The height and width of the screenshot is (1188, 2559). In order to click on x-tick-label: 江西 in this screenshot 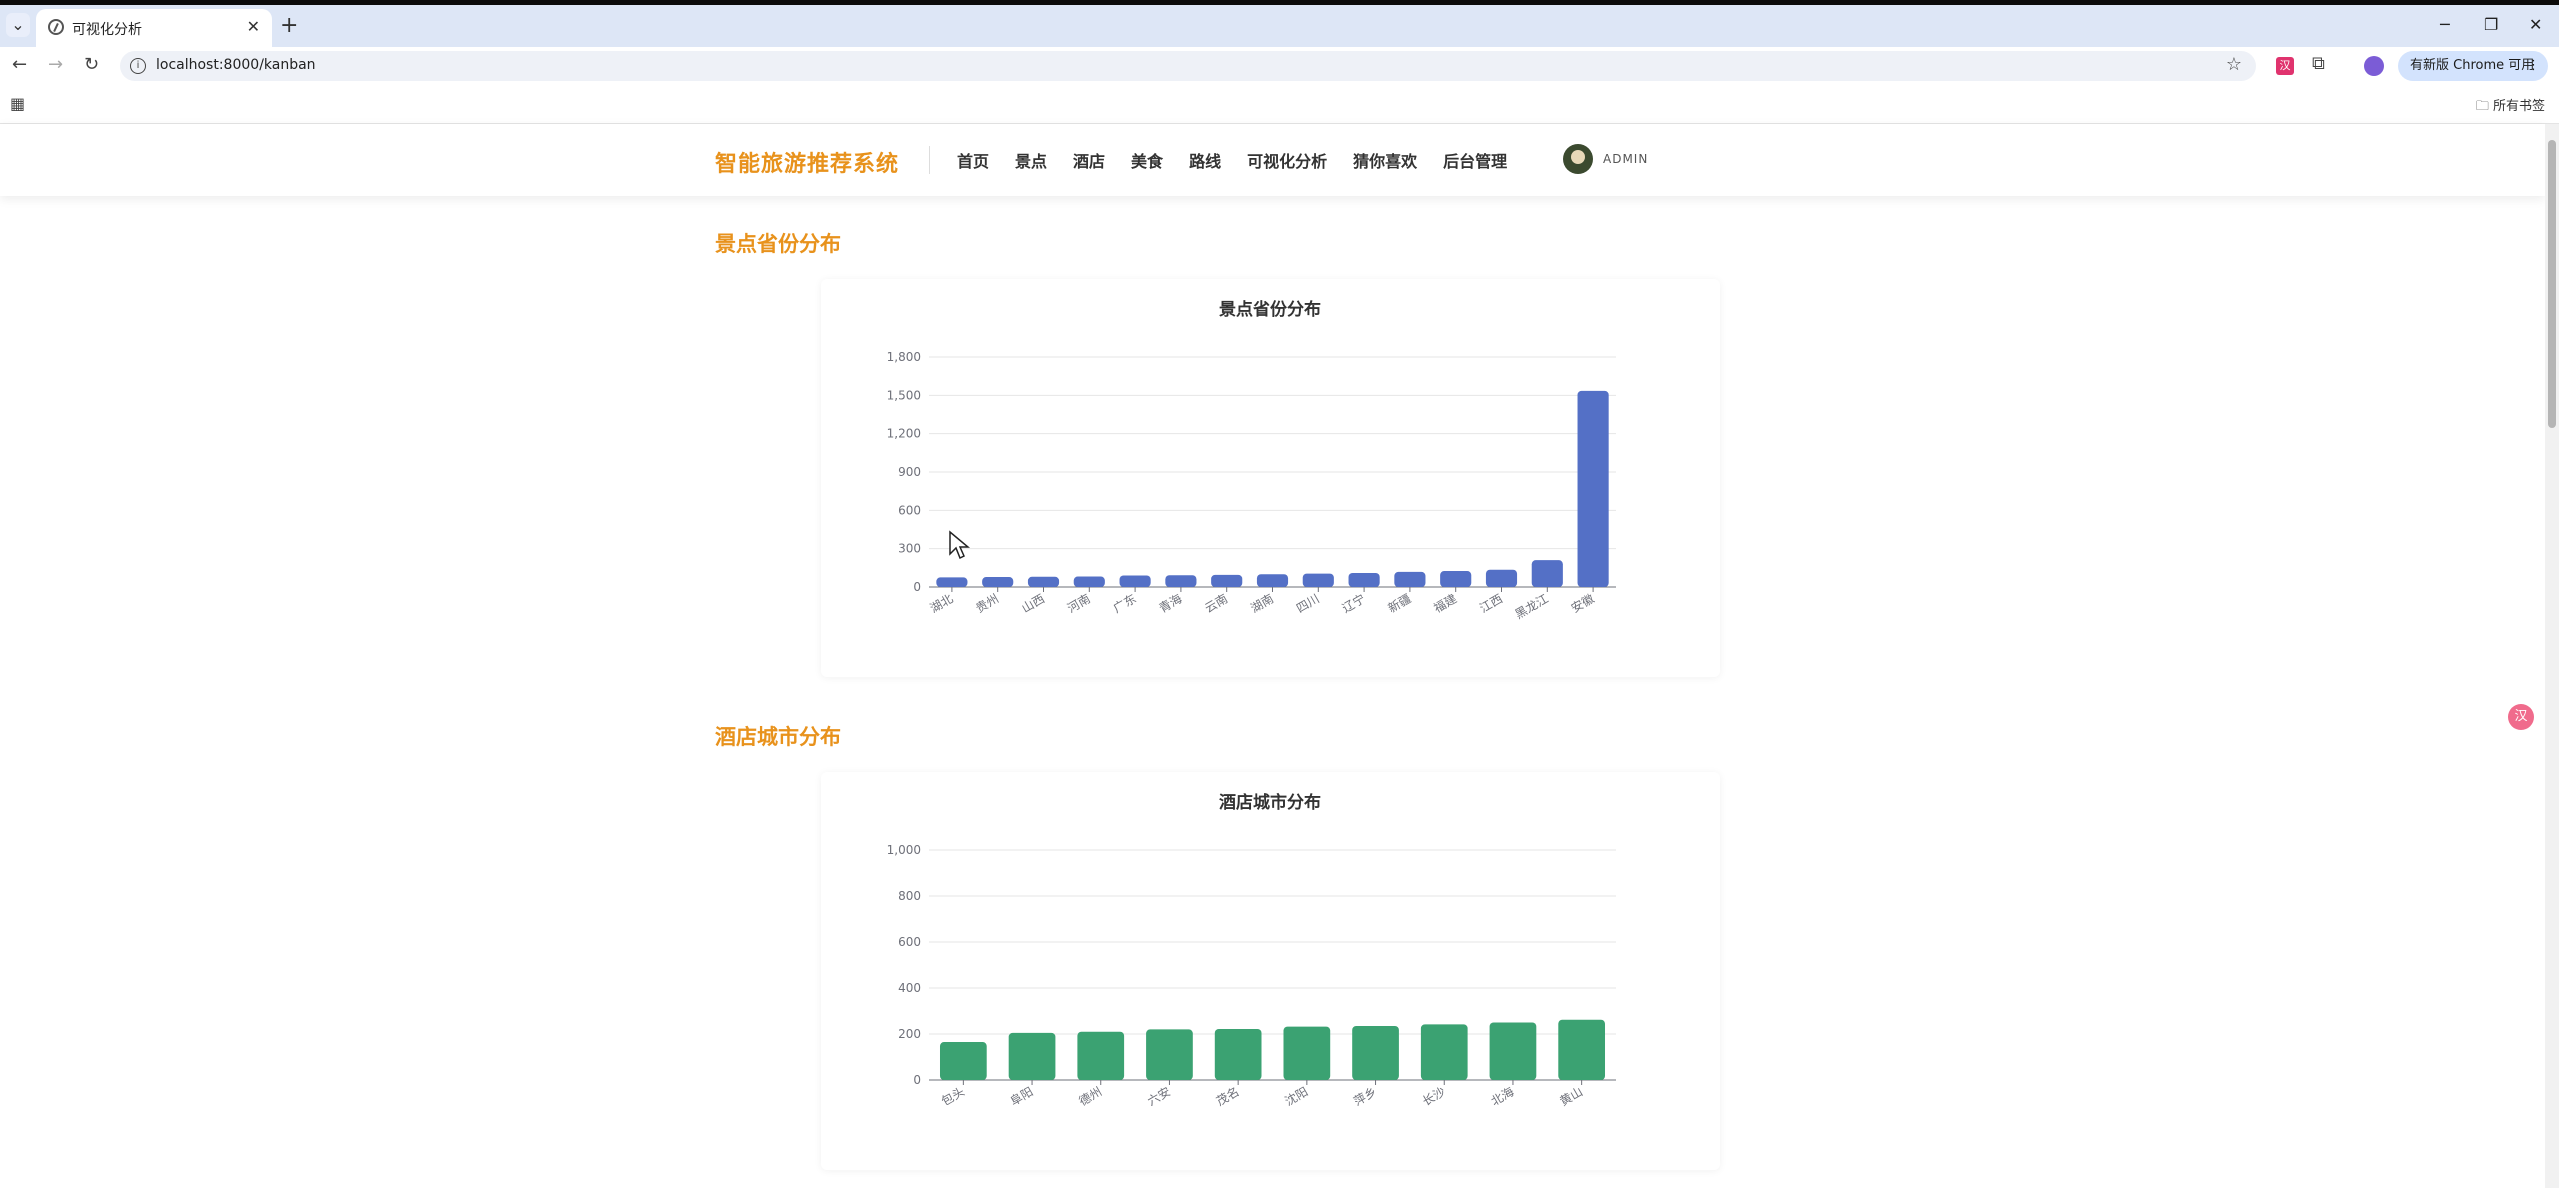, I will do `click(1491, 603)`.